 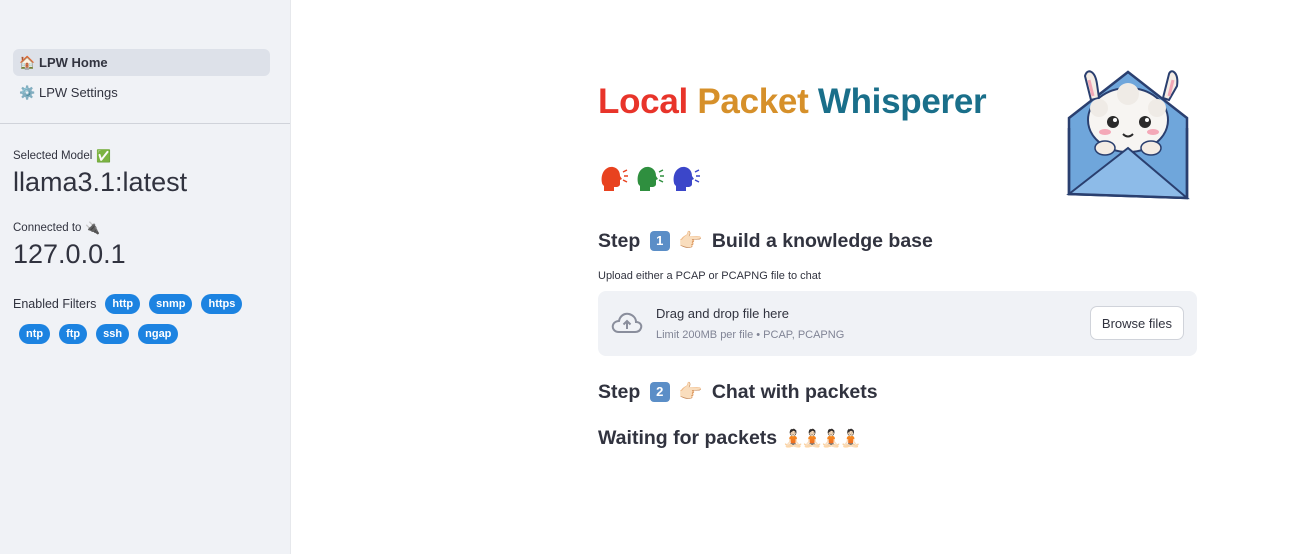 What do you see at coordinates (822, 438) in the screenshot?
I see `meditating-person-icons: 🧘🏻🧘🏻🧘🏻🧘🏻` at bounding box center [822, 438].